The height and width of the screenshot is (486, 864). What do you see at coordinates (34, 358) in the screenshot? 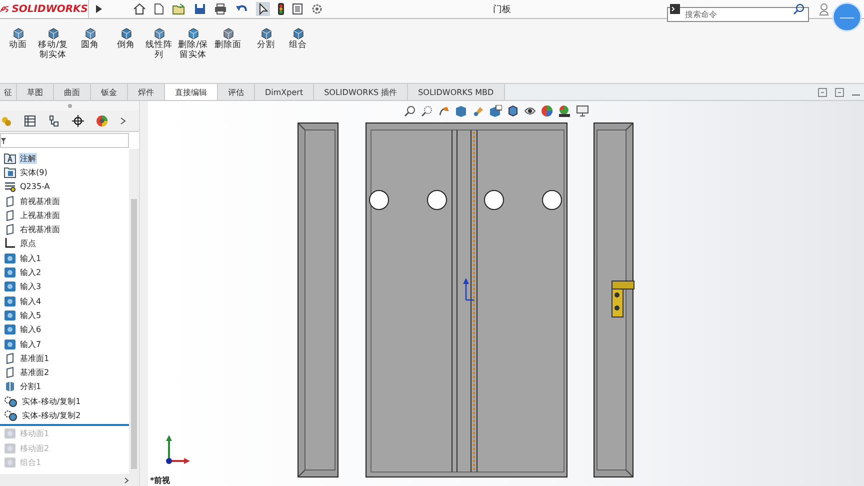
I see `tree-item: 基准面1` at bounding box center [34, 358].